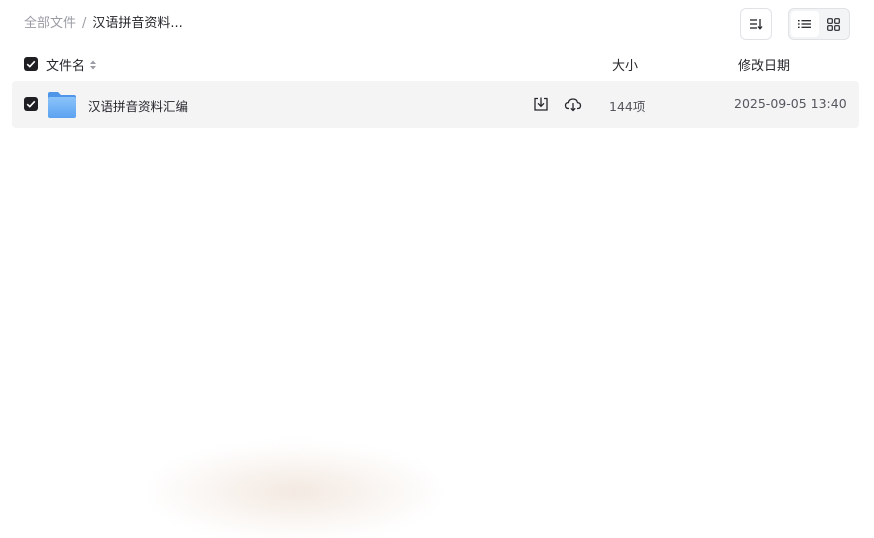  I want to click on grid-view-icon, so click(833, 24).